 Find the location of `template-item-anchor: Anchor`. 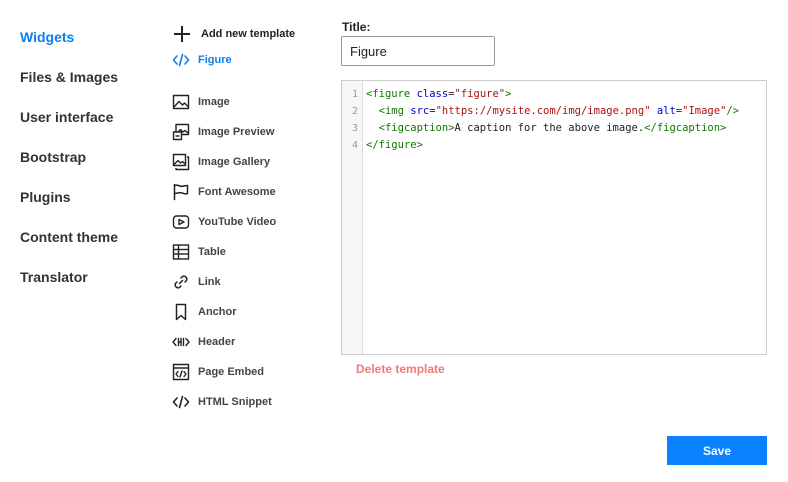

template-item-anchor: Anchor is located at coordinates (247, 312).